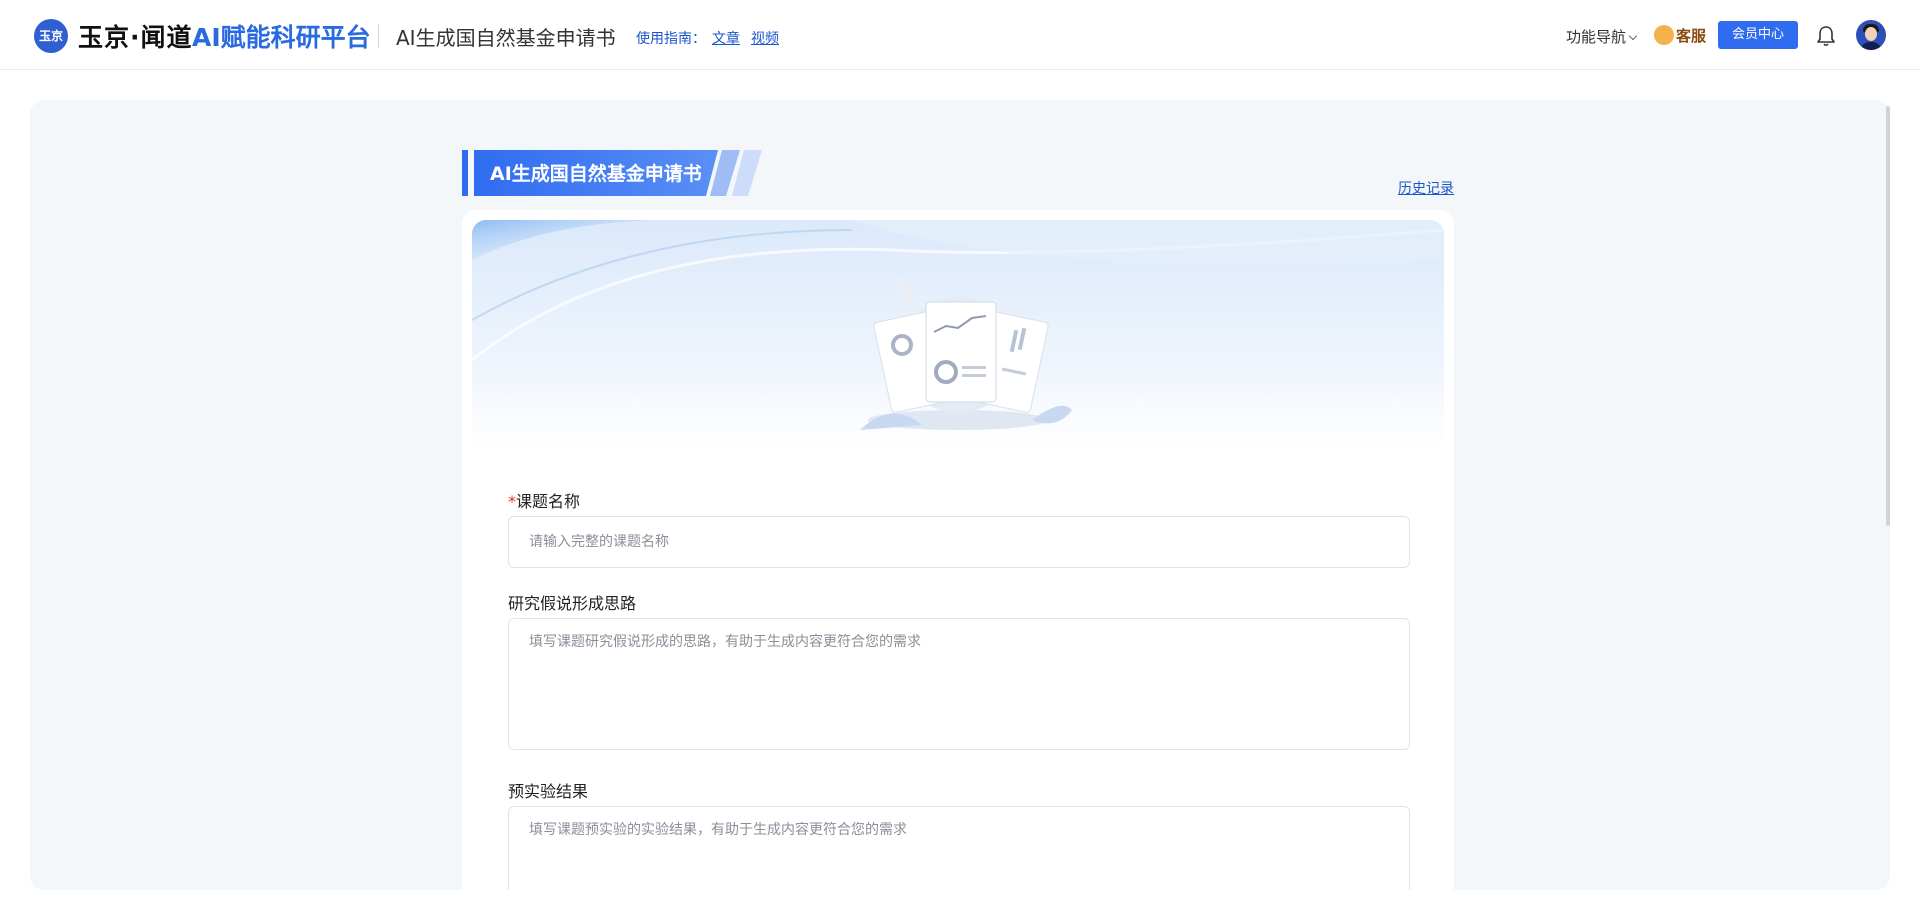 Image resolution: width=1920 pixels, height=920 pixels. I want to click on guide-video-link: 视频, so click(765, 38).